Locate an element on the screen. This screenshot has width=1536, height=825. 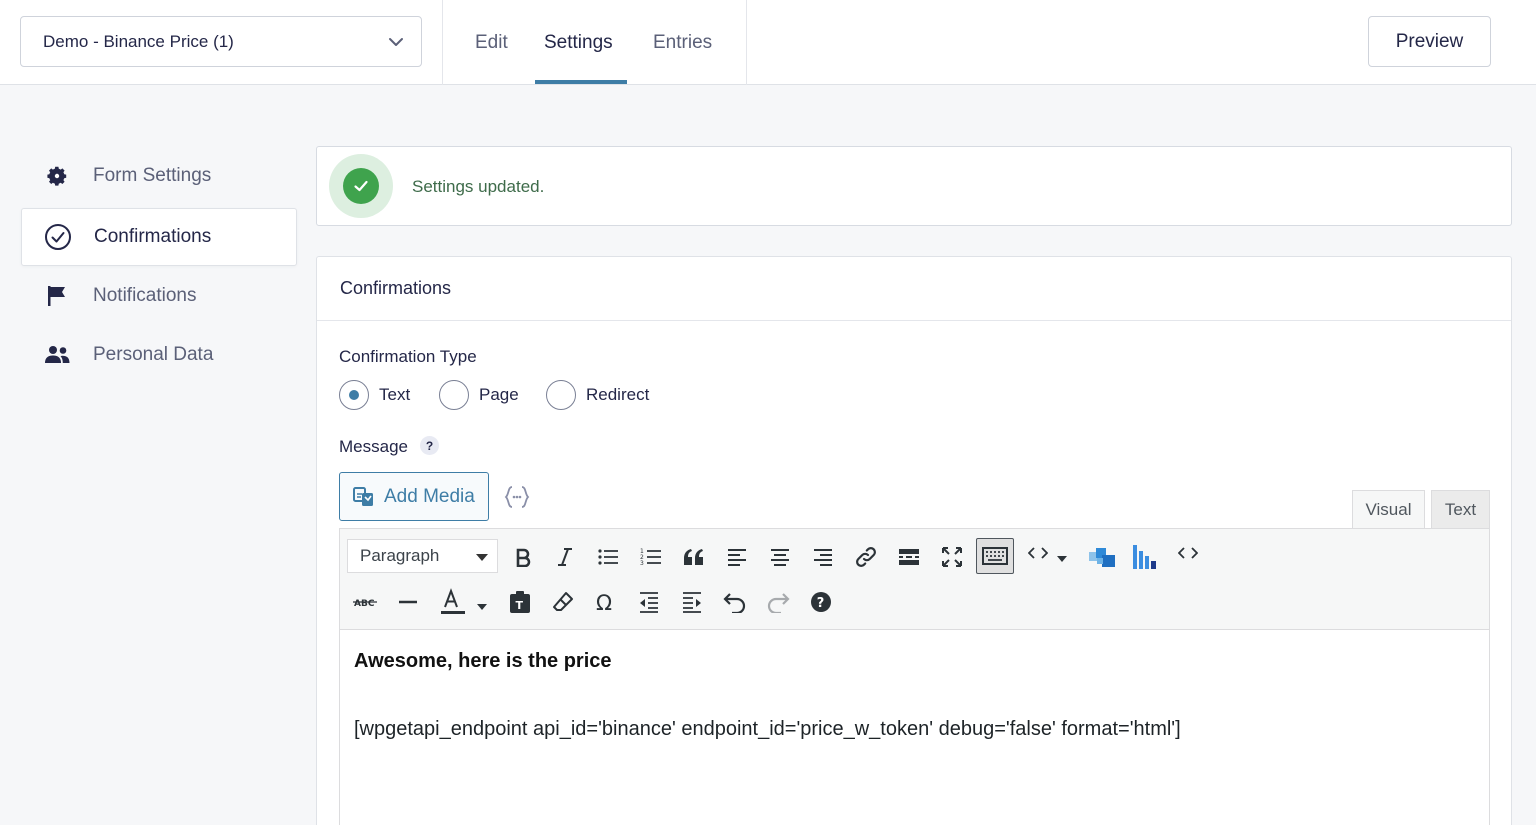
clear-formatting-button is located at coordinates (563, 602).